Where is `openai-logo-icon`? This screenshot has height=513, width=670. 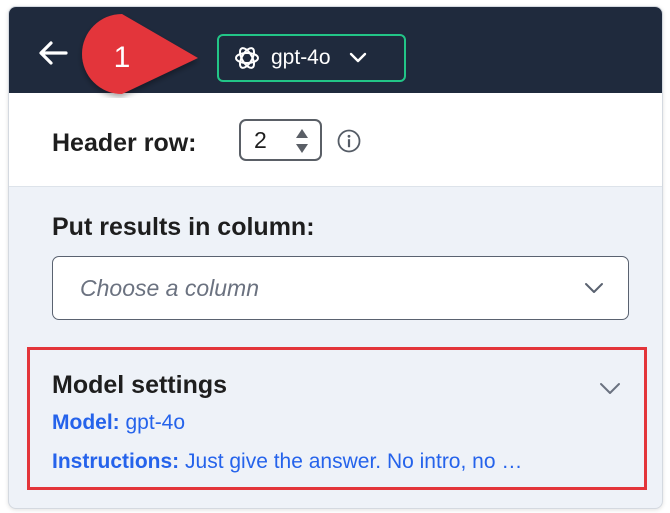
openai-logo-icon is located at coordinates (247, 58).